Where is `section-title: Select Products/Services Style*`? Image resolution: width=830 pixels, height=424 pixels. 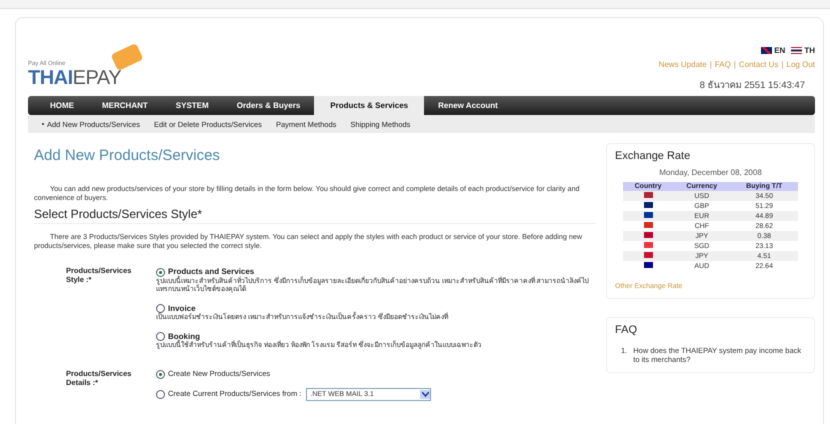 section-title: Select Products/Services Style* is located at coordinates (315, 215).